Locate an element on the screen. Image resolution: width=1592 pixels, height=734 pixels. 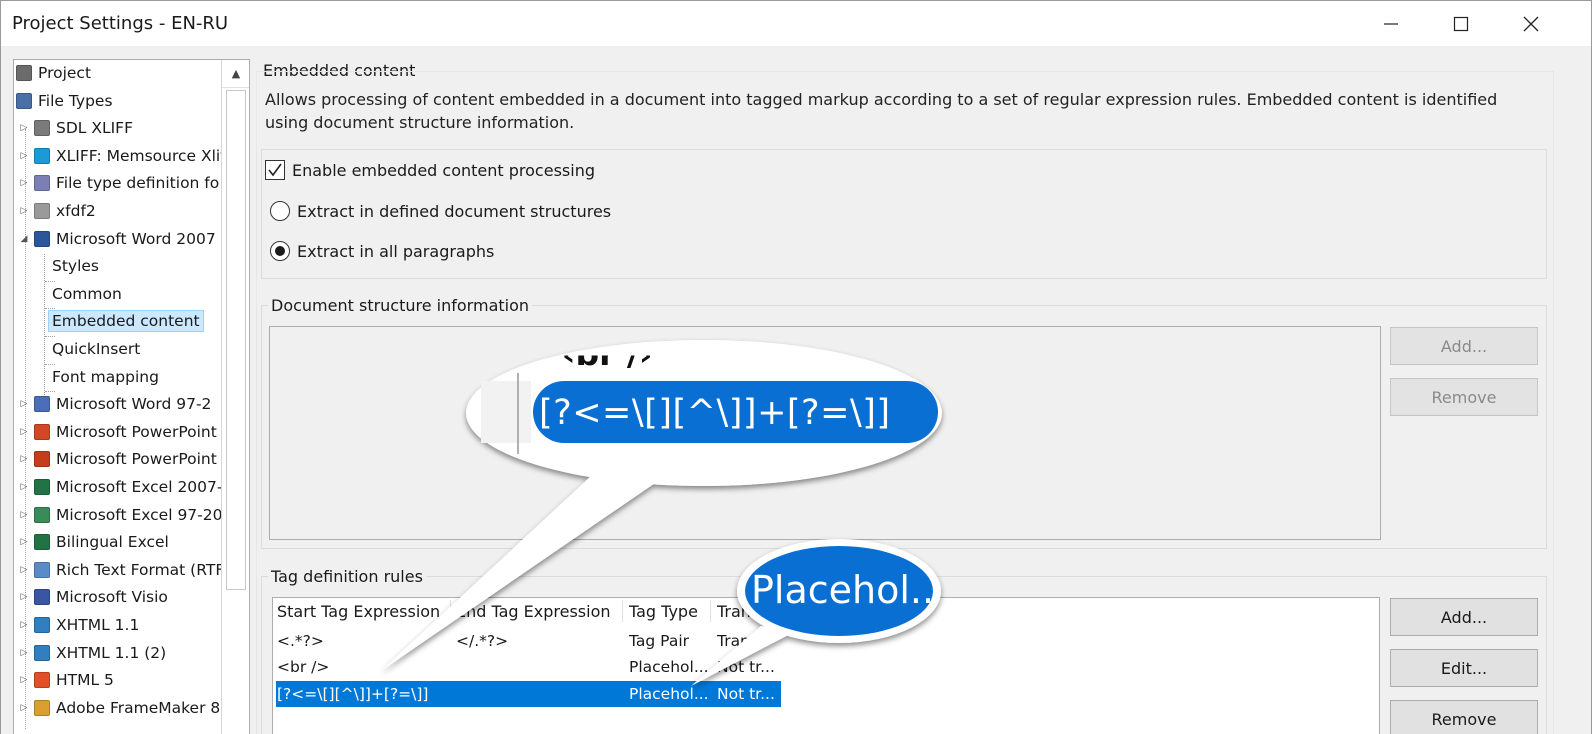
regex-zoom-left-strip is located at coordinates (506, 412).